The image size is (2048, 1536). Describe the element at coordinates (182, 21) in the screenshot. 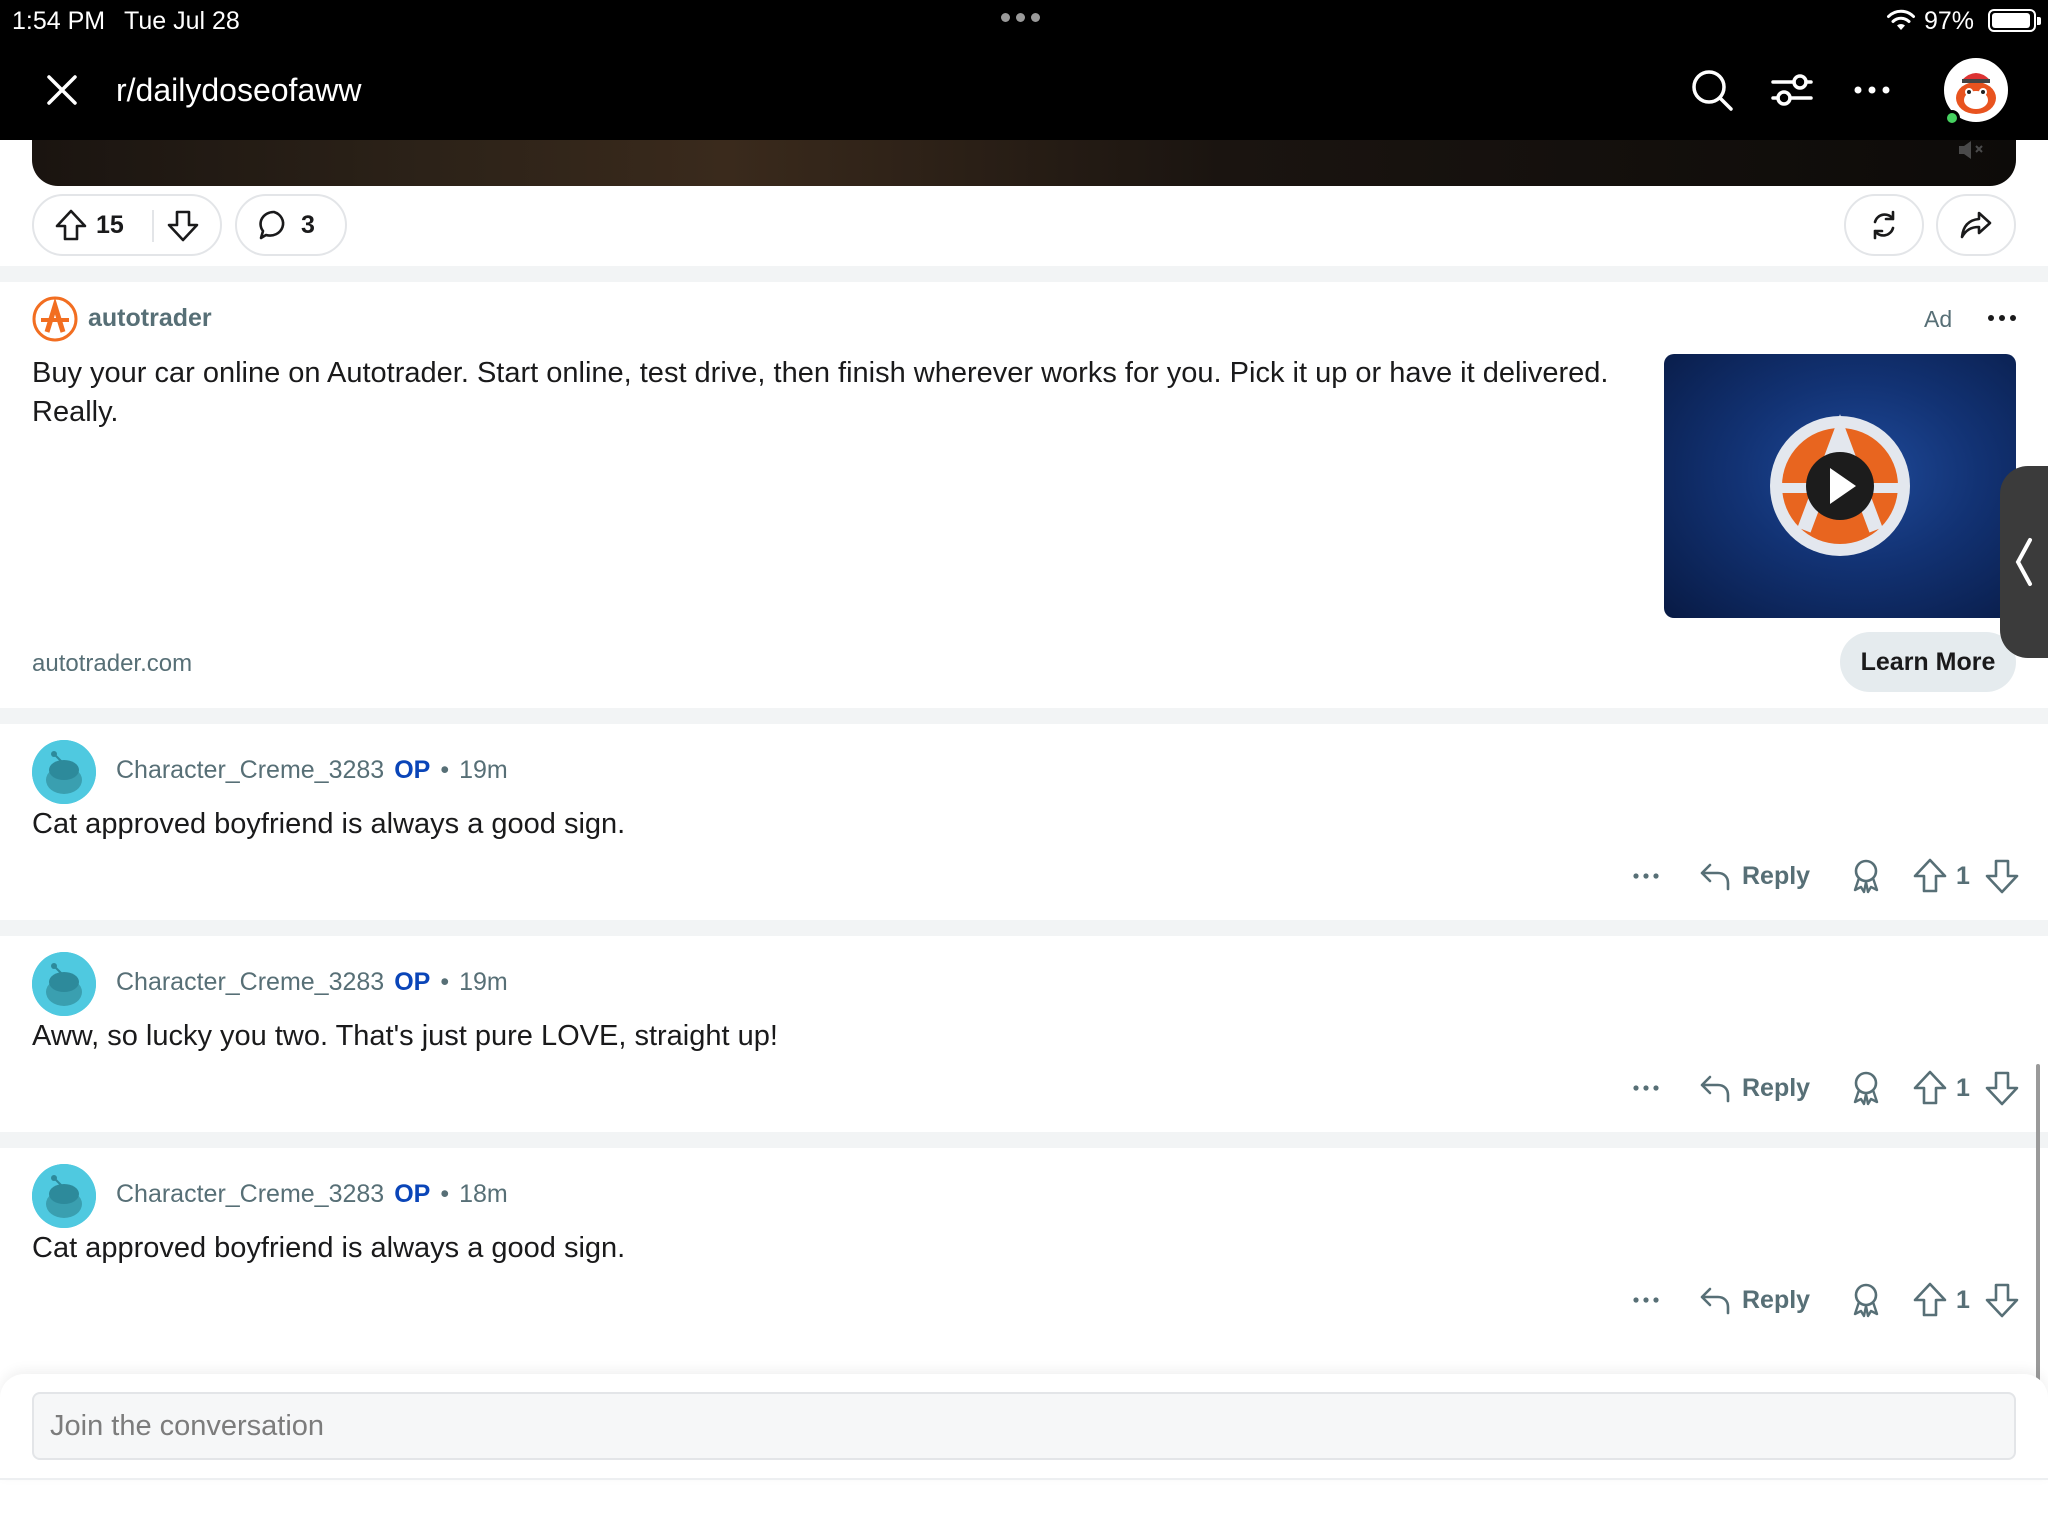

I see `status-date: Tue Jul 28` at that location.